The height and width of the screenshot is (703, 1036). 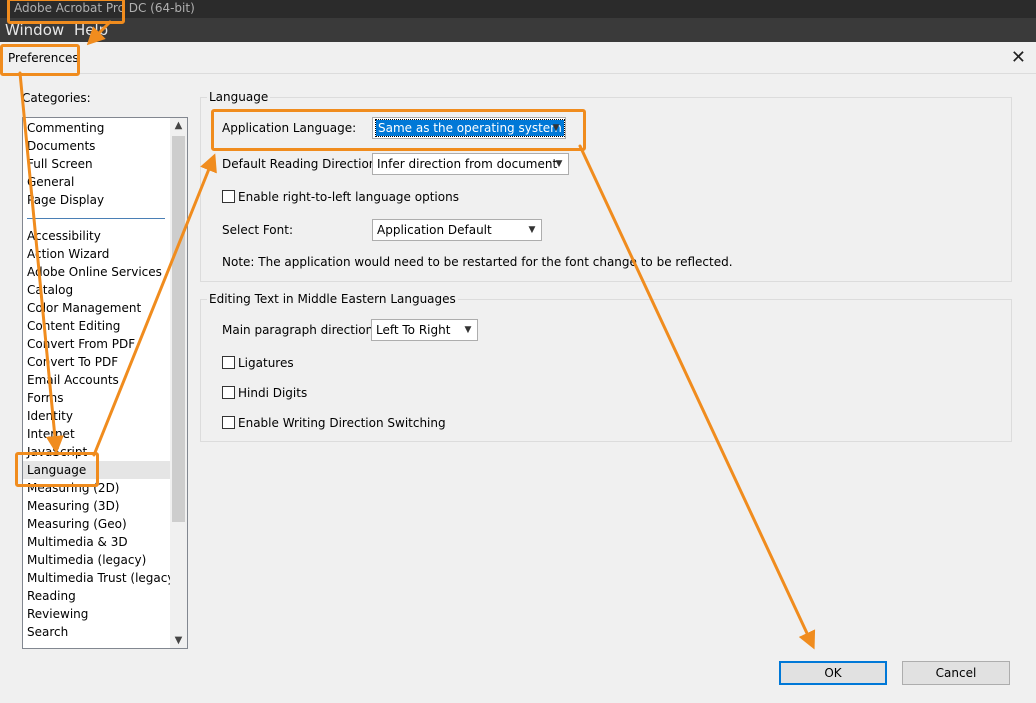 I want to click on list-item: Convert To PDF, so click(x=72, y=362).